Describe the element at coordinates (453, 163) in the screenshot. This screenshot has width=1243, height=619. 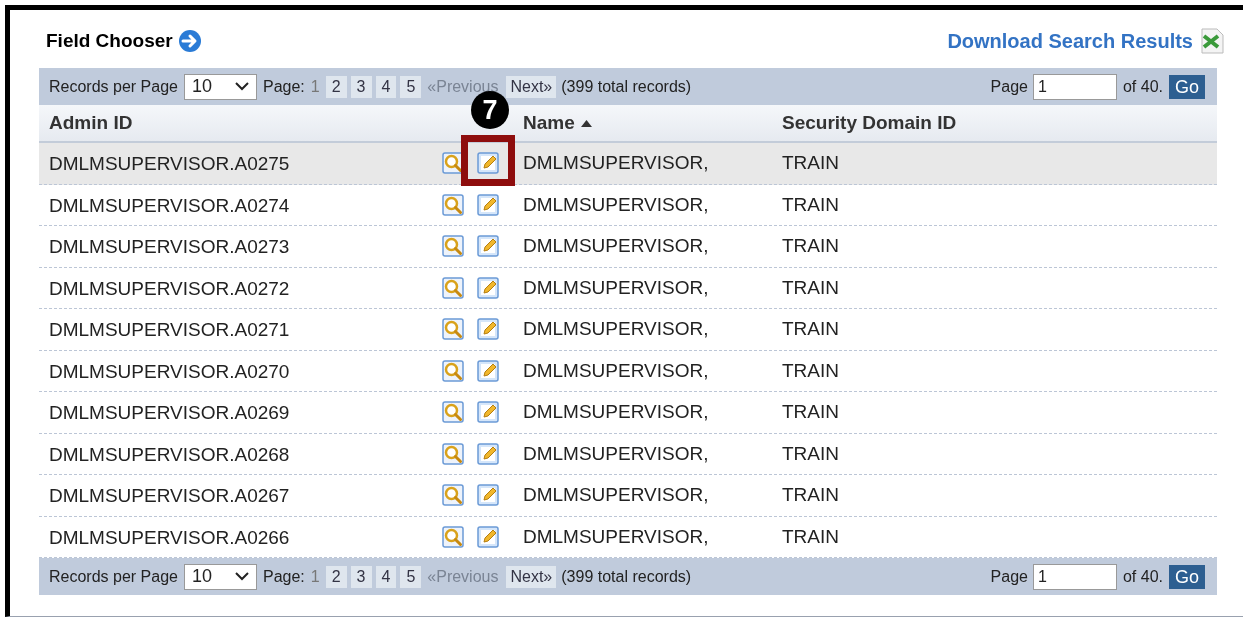
I see `view-icon` at that location.